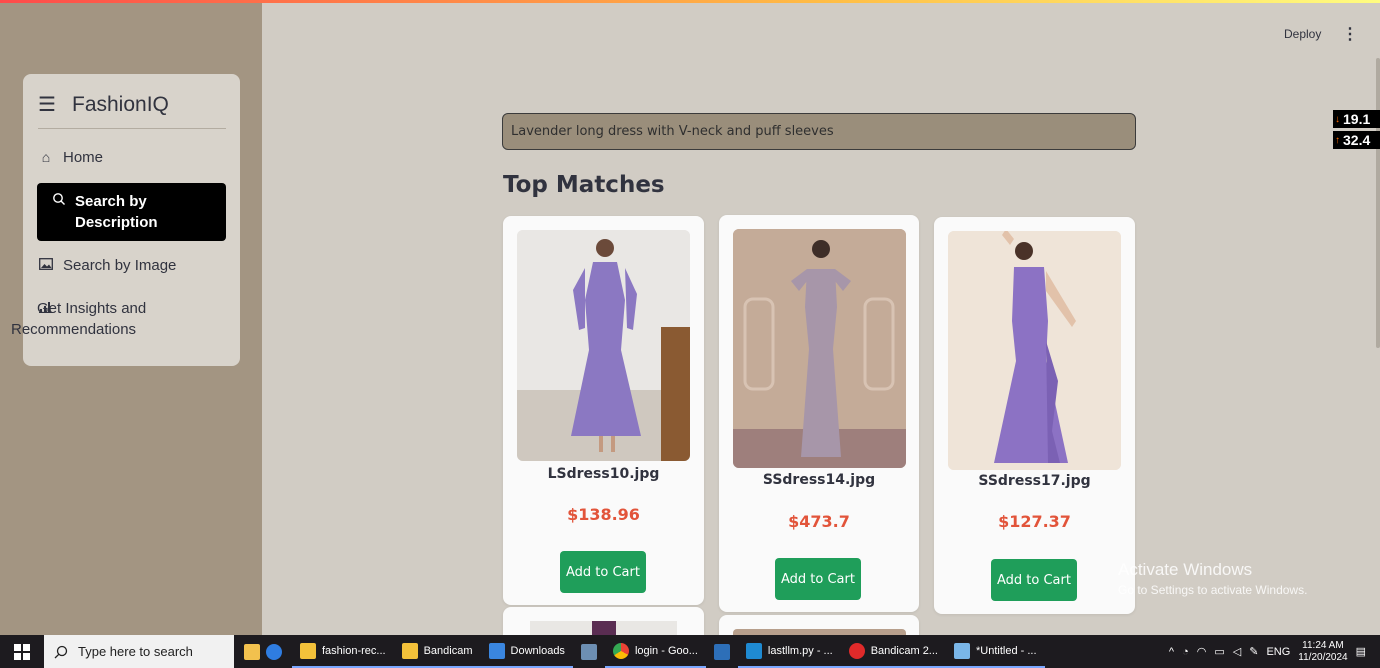 The image size is (1380, 668). What do you see at coordinates (274, 651) in the screenshot?
I see `store-icon` at bounding box center [274, 651].